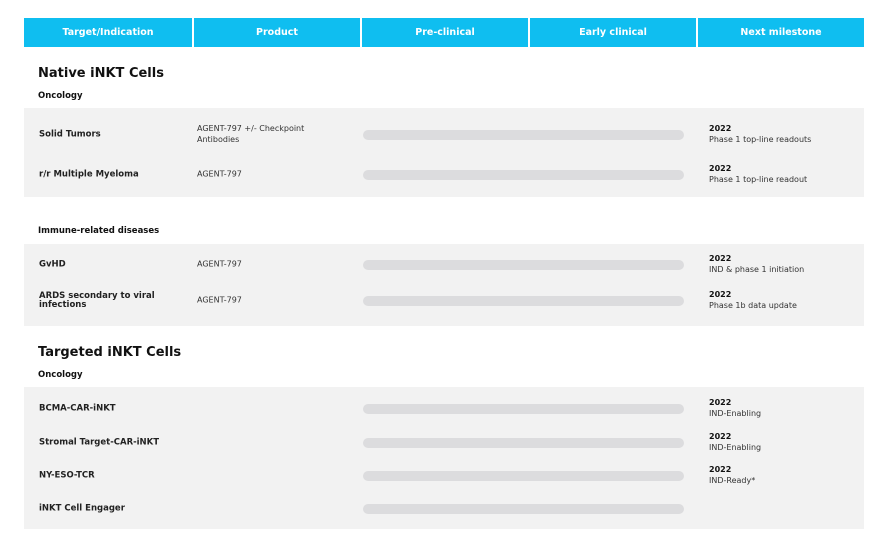  Describe the element at coordinates (753, 305) in the screenshot. I see `milestone-text: Phase 1b data update` at that location.